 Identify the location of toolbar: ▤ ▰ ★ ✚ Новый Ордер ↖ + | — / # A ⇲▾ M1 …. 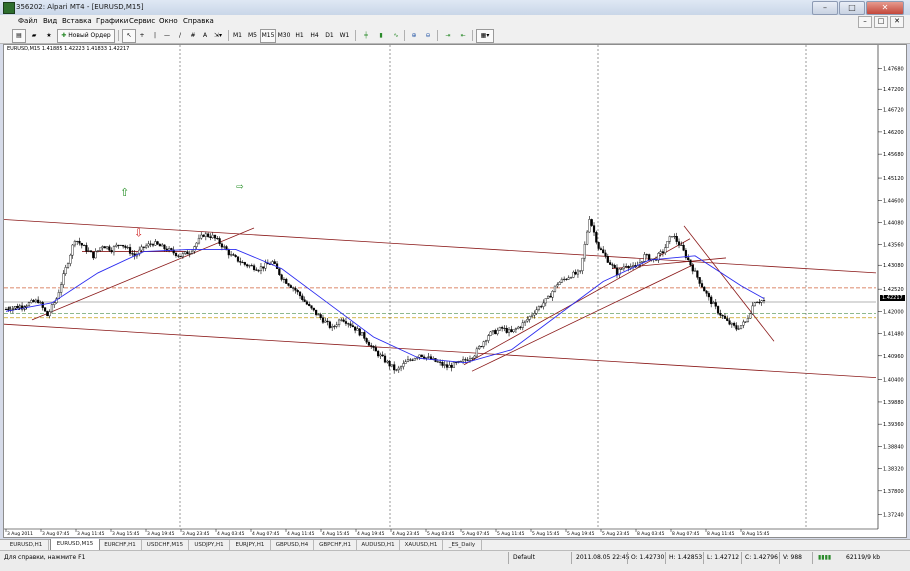
(455, 36).